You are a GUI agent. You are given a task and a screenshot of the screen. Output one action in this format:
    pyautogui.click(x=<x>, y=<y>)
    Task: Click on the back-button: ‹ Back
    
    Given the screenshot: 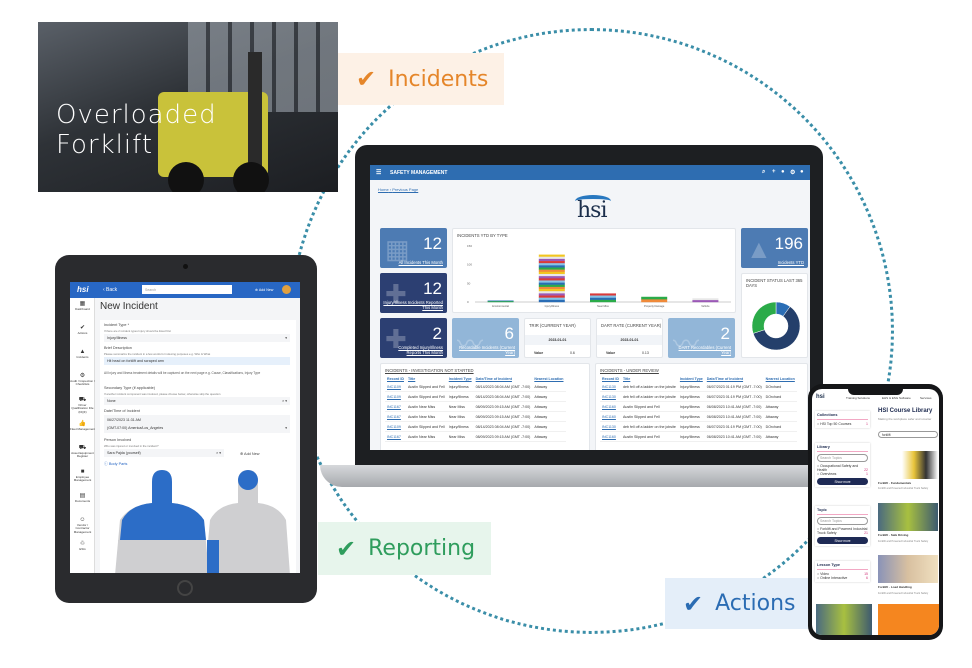 What is the action you would take?
    pyautogui.click(x=110, y=290)
    